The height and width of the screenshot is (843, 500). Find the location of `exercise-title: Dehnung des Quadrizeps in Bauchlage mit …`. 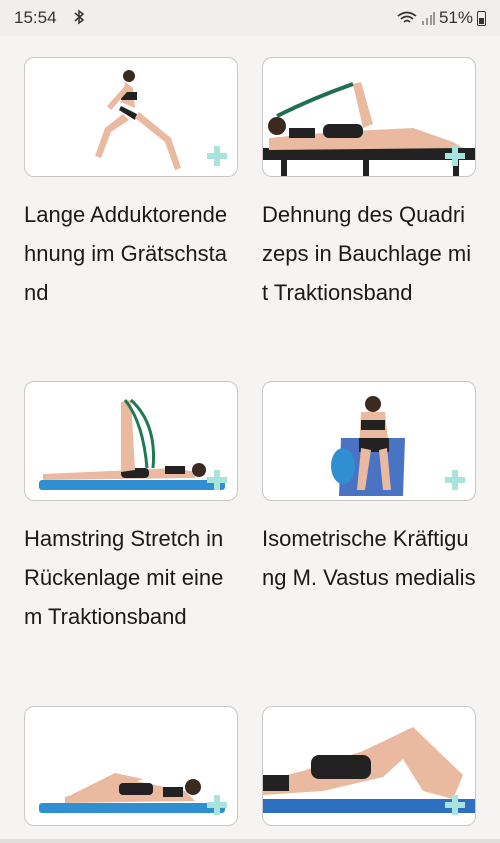

exercise-title: Dehnung des Quadrizeps in Bauchlage mit … is located at coordinates (367, 253).